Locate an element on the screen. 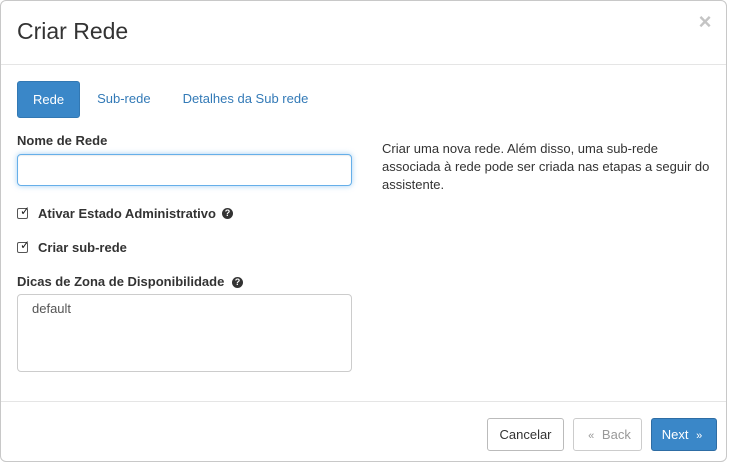  az-hint-option: default is located at coordinates (184, 308).